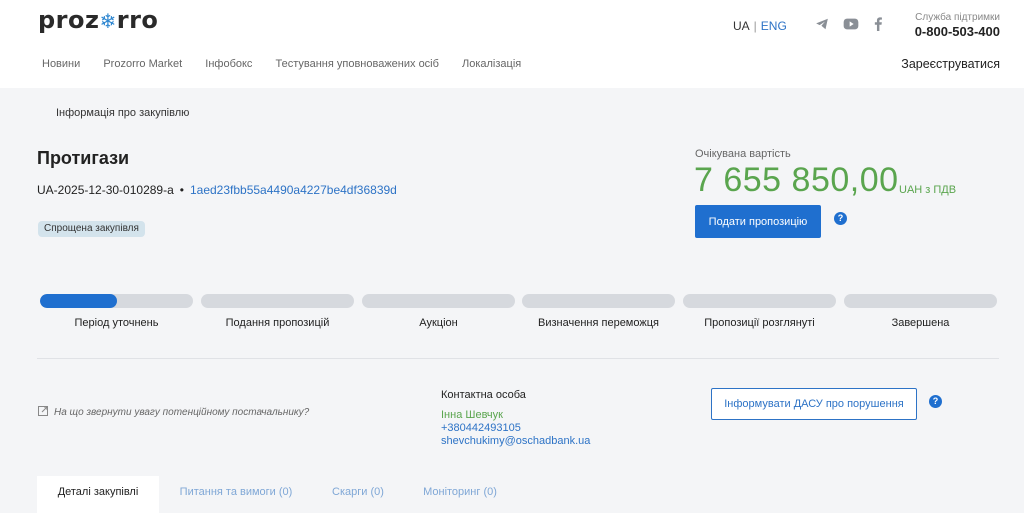  Describe the element at coordinates (515, 441) in the screenshot. I see `contact-email: shevchukimy@oschadbank.ua` at that location.